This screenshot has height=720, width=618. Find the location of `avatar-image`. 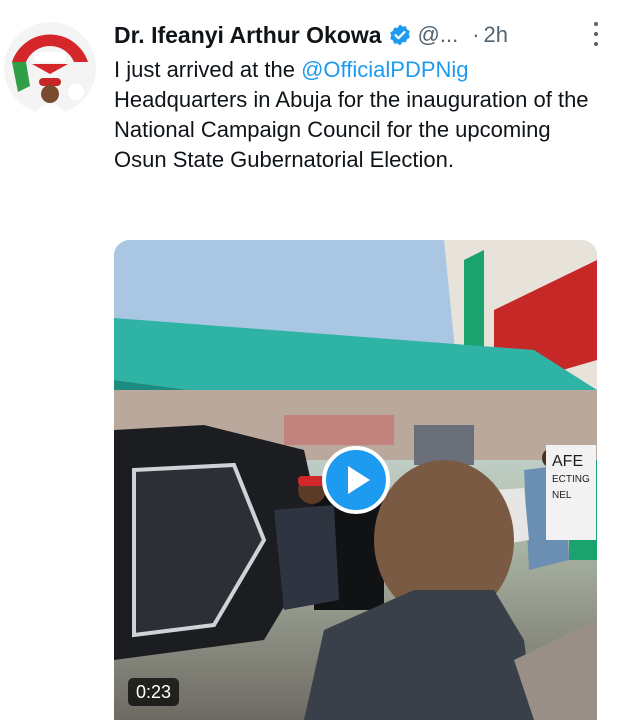

avatar-image is located at coordinates (50, 68).